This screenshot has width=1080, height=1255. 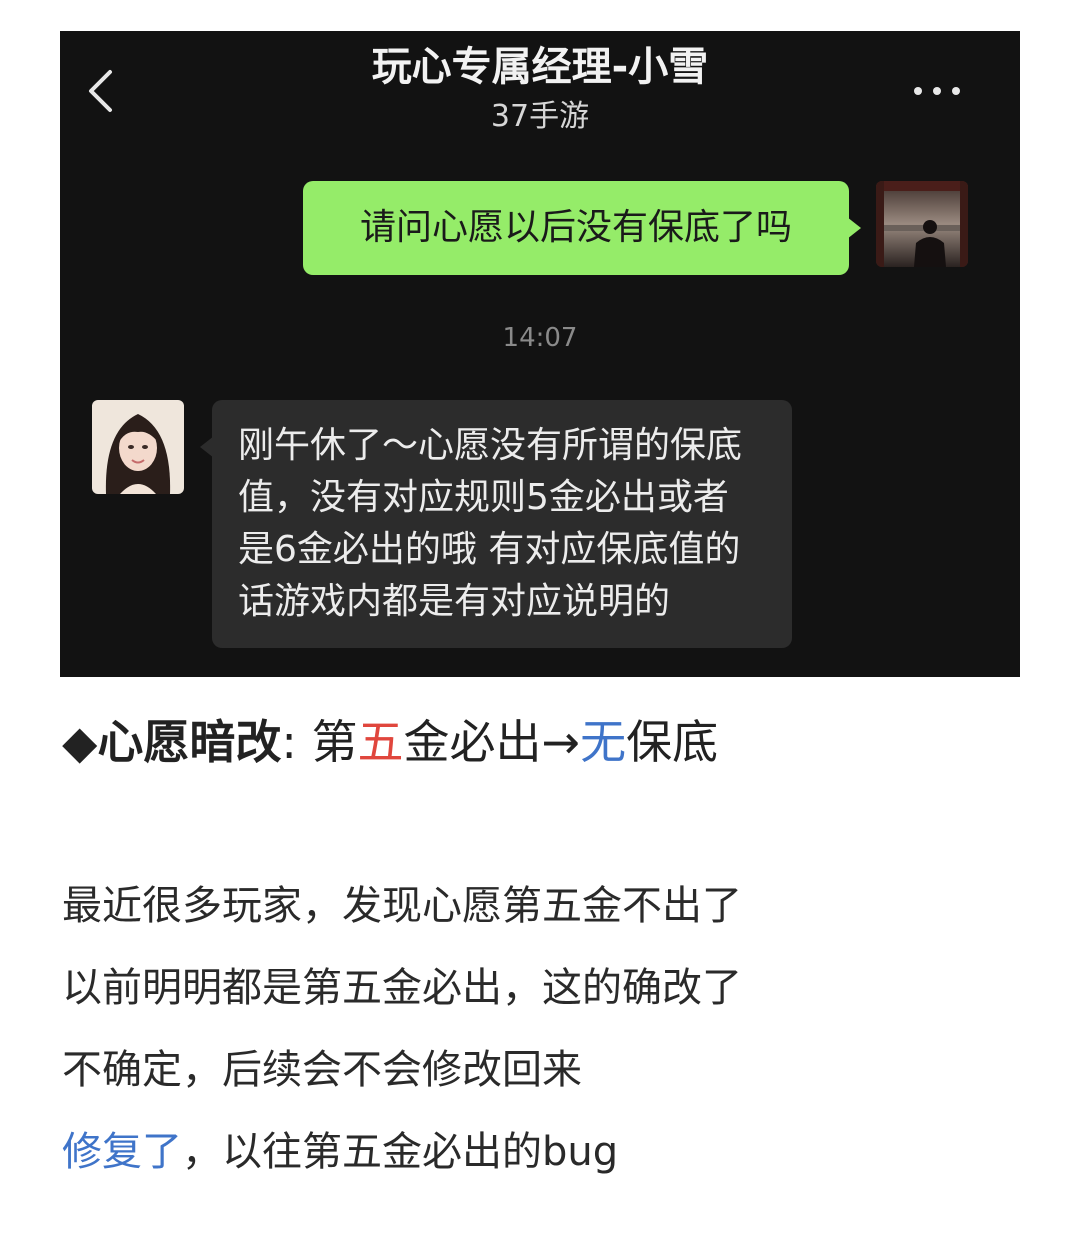 What do you see at coordinates (672, 742) in the screenshot?
I see `heading-text: 保底` at bounding box center [672, 742].